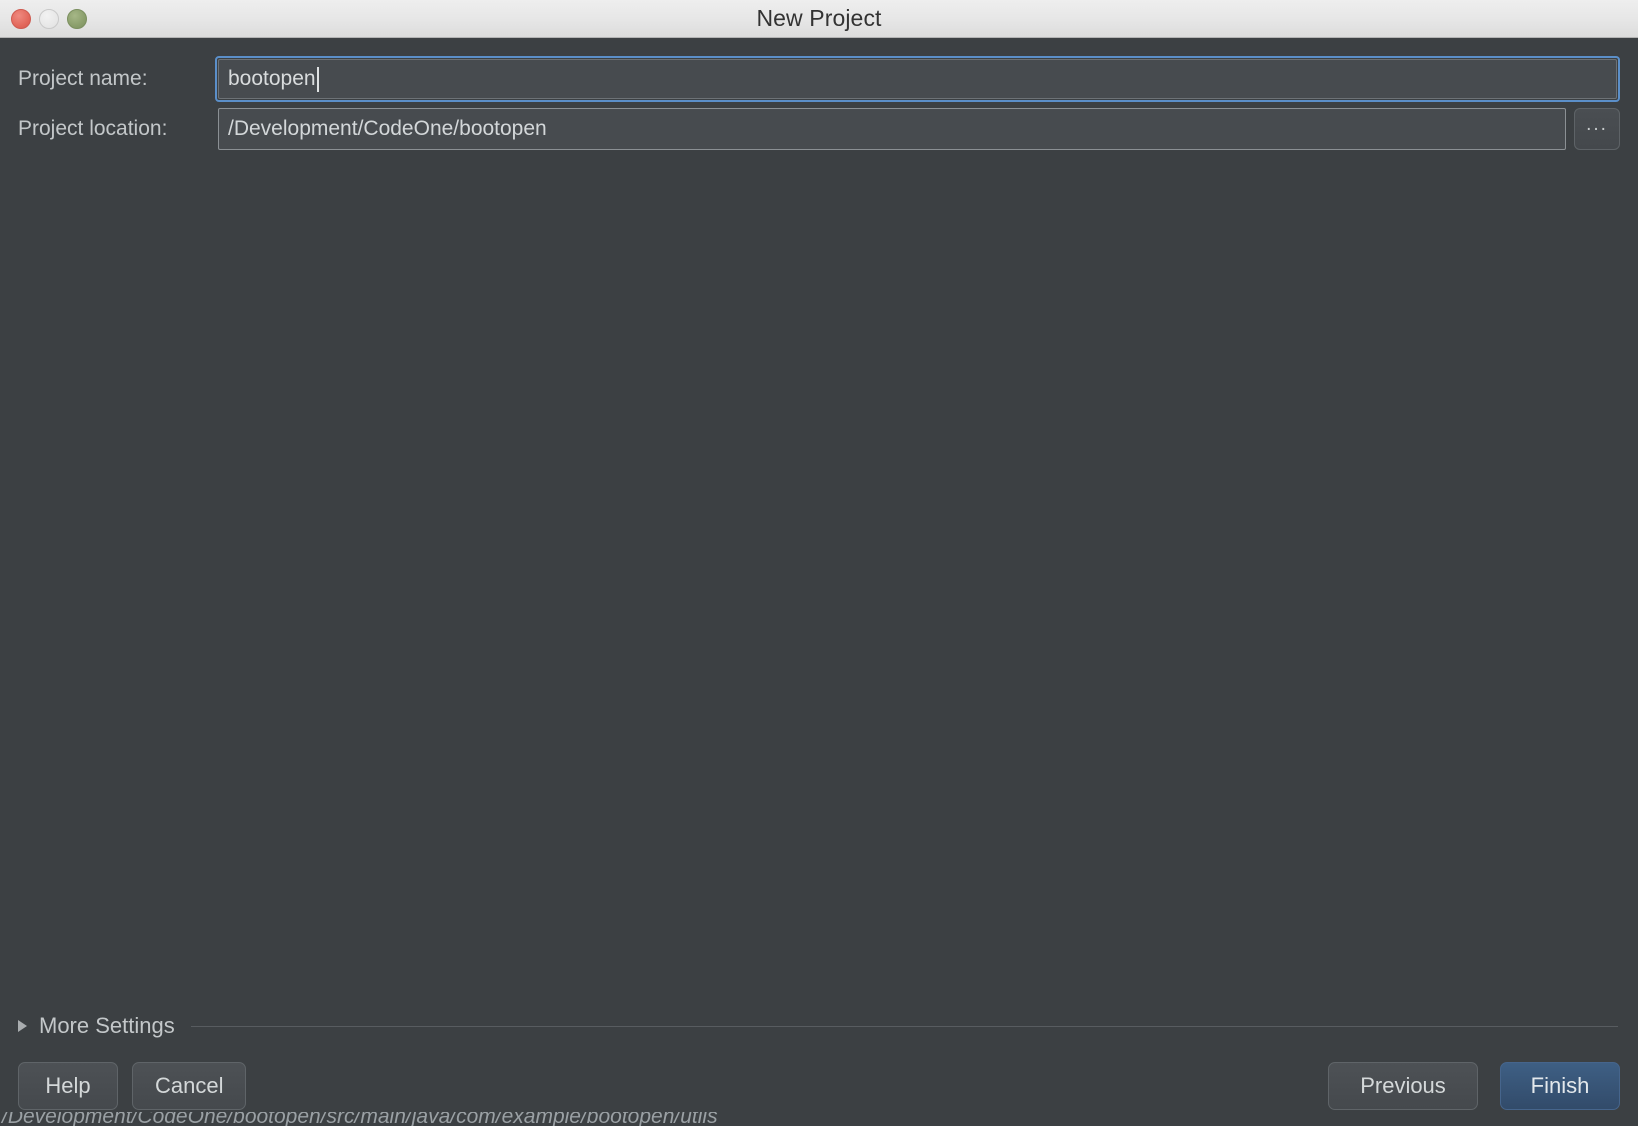 The width and height of the screenshot is (1638, 1126). I want to click on project-name-input: bootopen, so click(917, 79).